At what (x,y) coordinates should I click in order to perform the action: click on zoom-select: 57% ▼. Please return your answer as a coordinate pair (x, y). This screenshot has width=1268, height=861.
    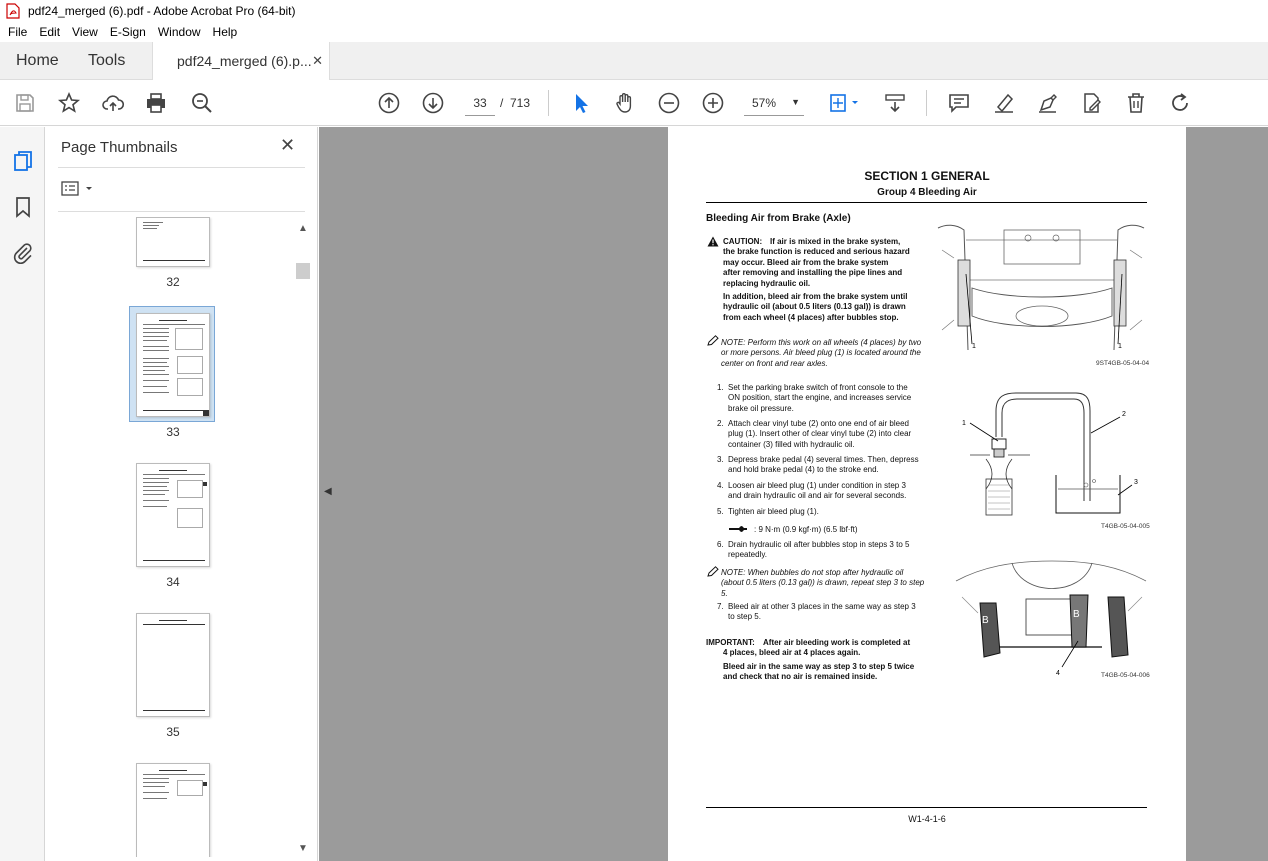
    Looking at the image, I should click on (774, 103).